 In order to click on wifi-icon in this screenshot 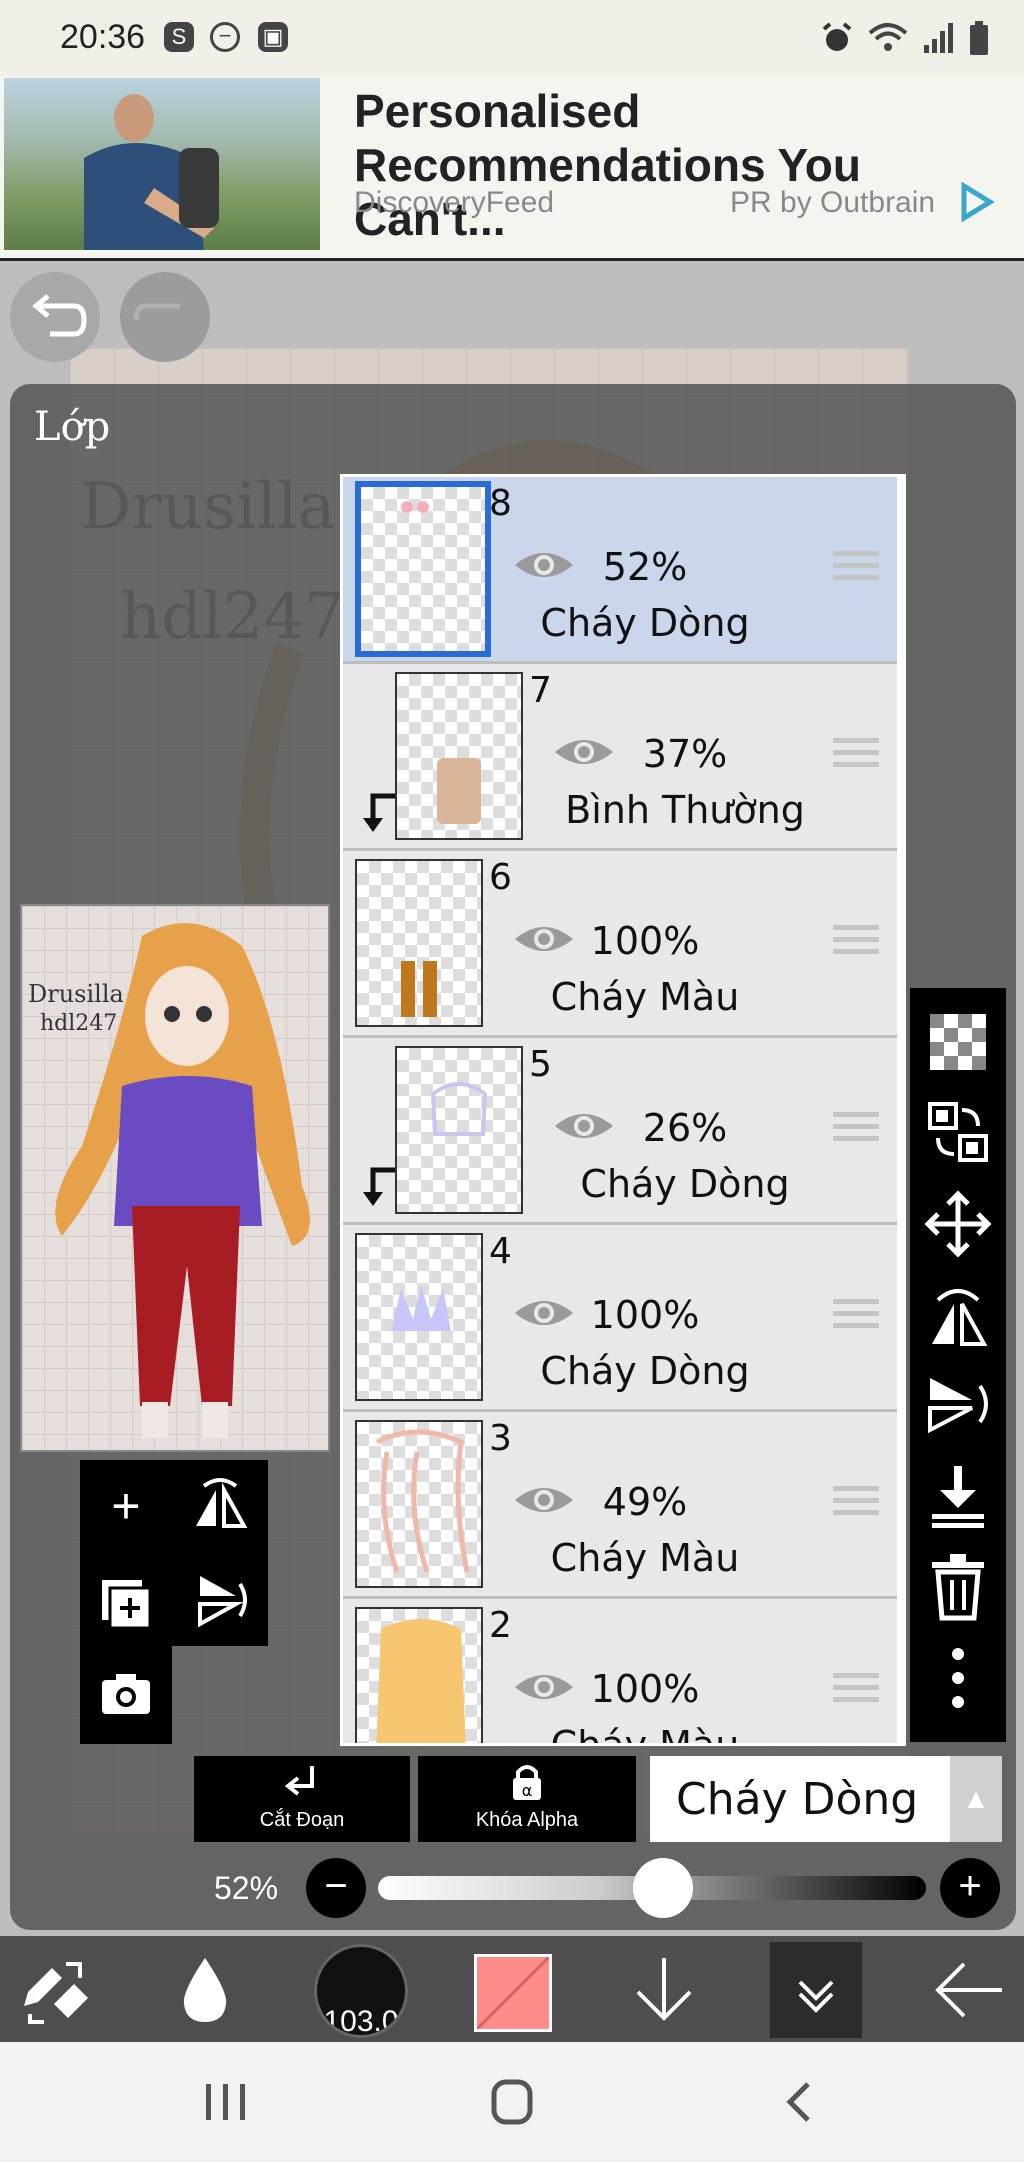, I will do `click(888, 37)`.